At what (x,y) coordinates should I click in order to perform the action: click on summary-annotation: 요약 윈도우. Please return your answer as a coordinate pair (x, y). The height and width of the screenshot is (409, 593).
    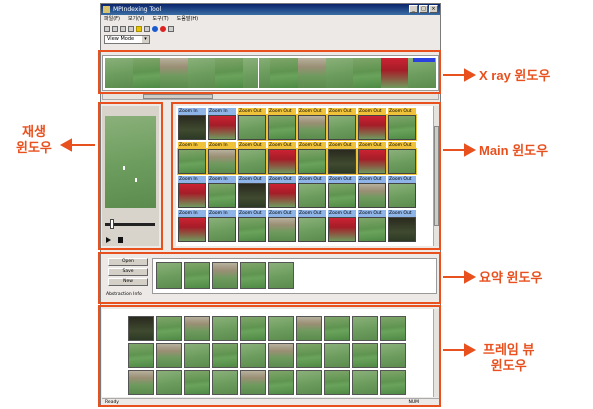
    Looking at the image, I should click on (511, 277).